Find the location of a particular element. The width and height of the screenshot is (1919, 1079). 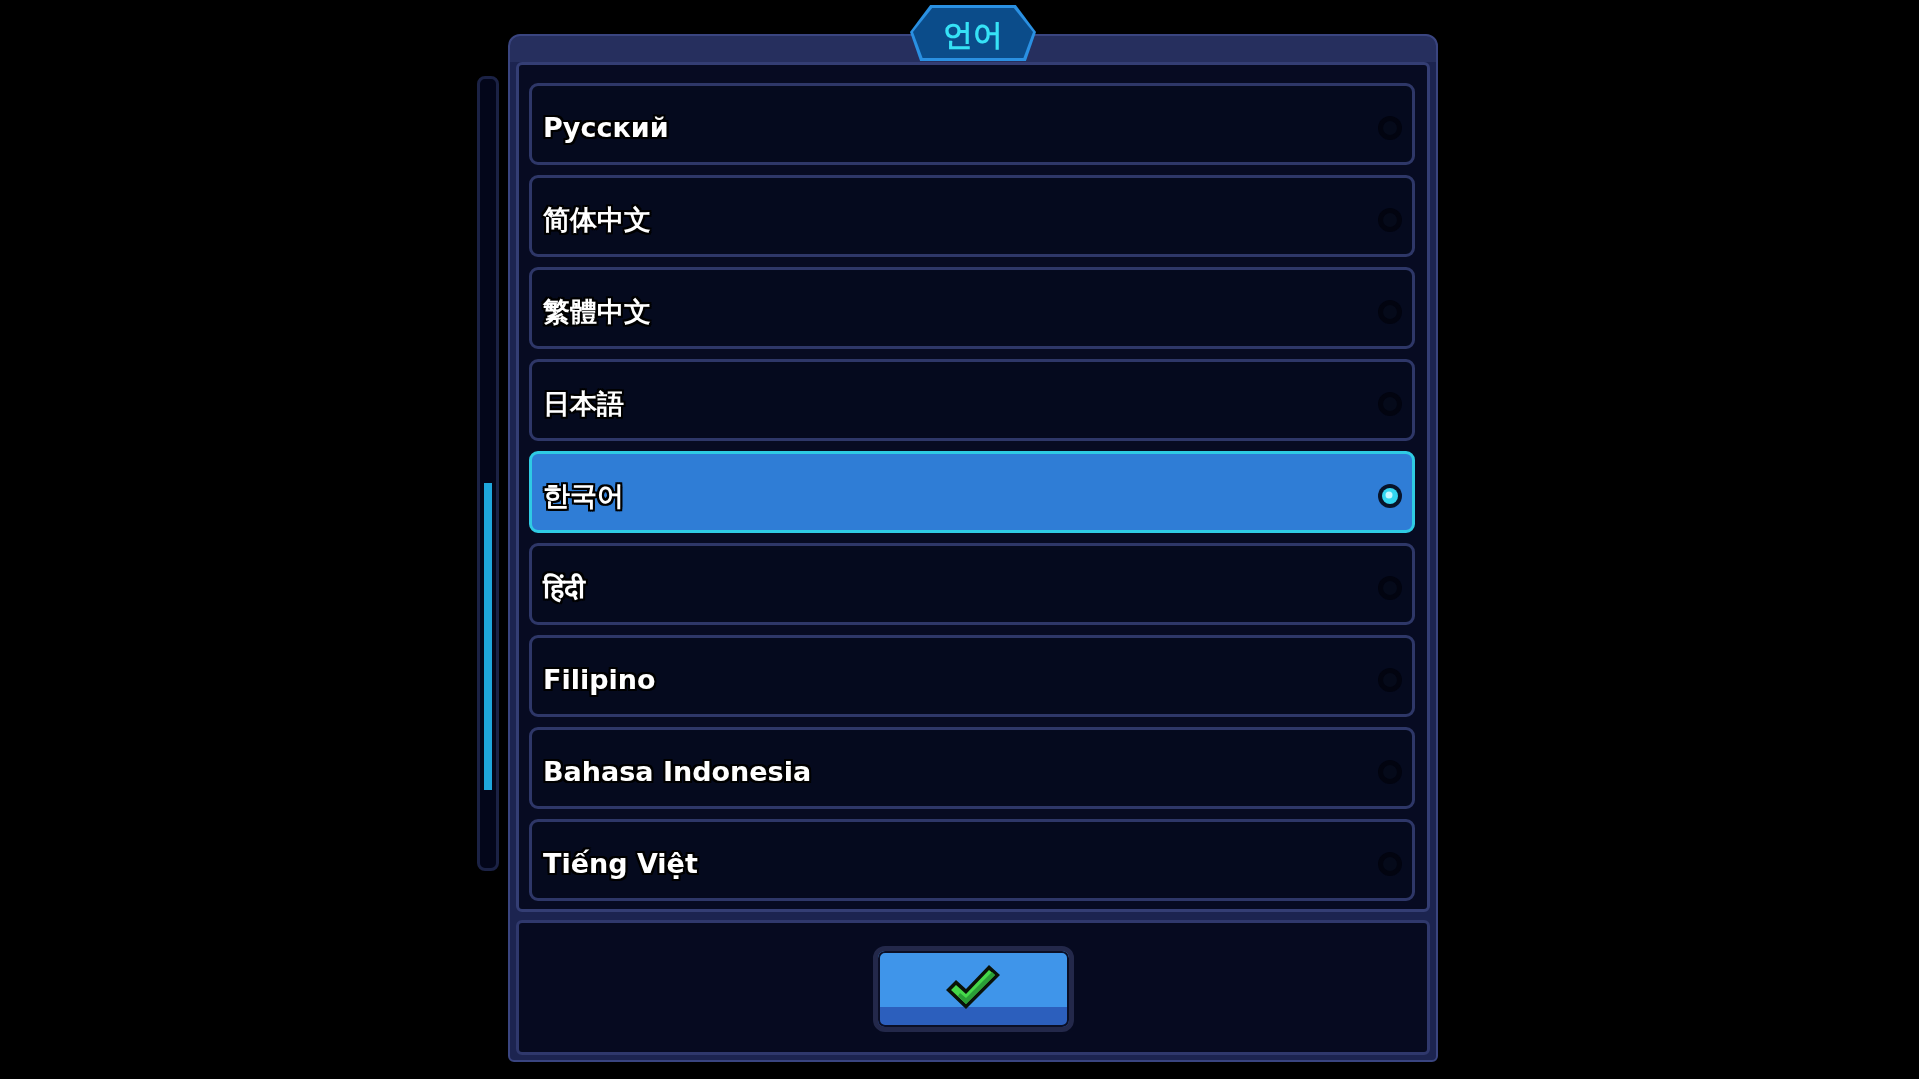

language-option: Русский is located at coordinates (972, 124).